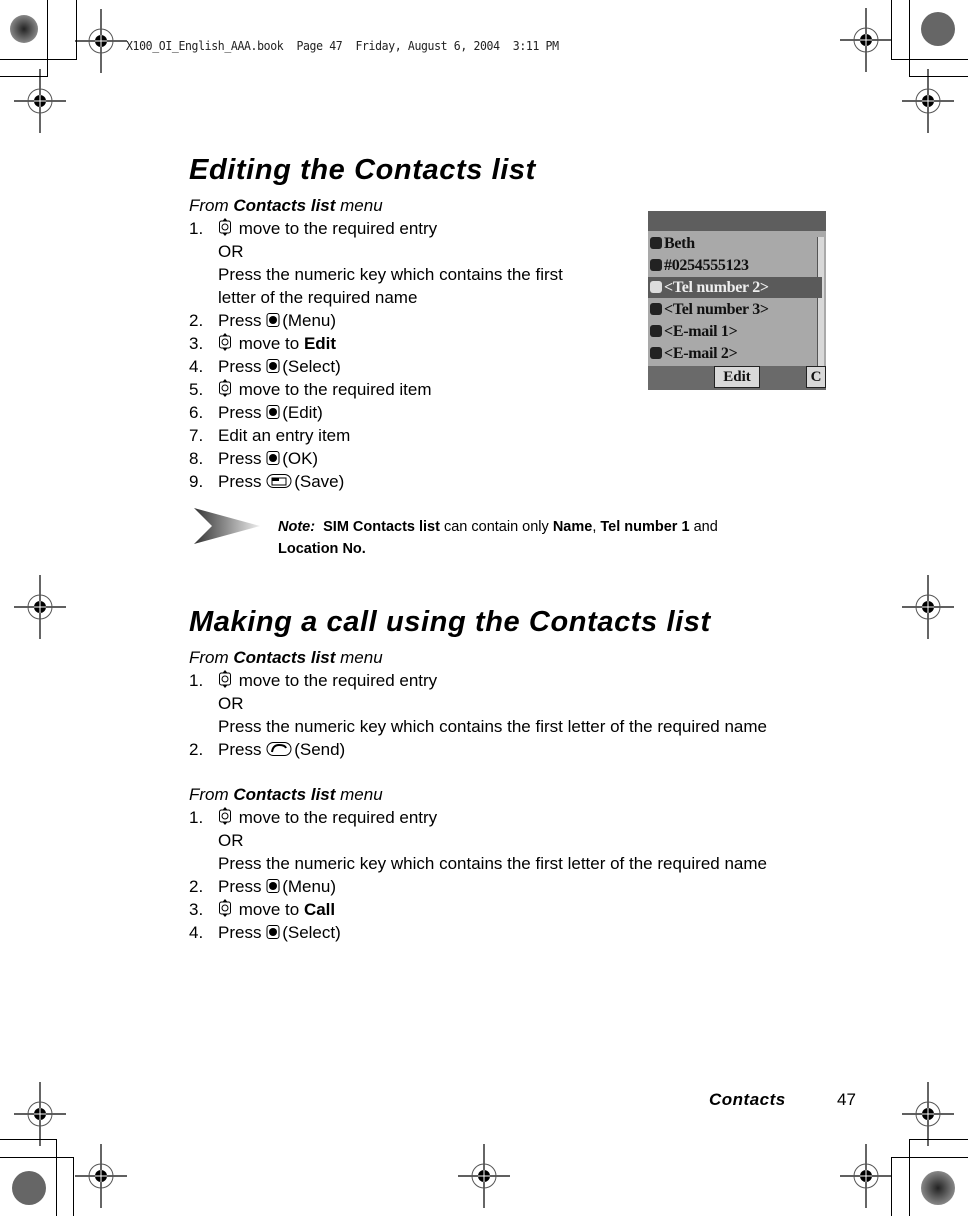 The height and width of the screenshot is (1216, 968). I want to click on step-number: 3., so click(196, 343).